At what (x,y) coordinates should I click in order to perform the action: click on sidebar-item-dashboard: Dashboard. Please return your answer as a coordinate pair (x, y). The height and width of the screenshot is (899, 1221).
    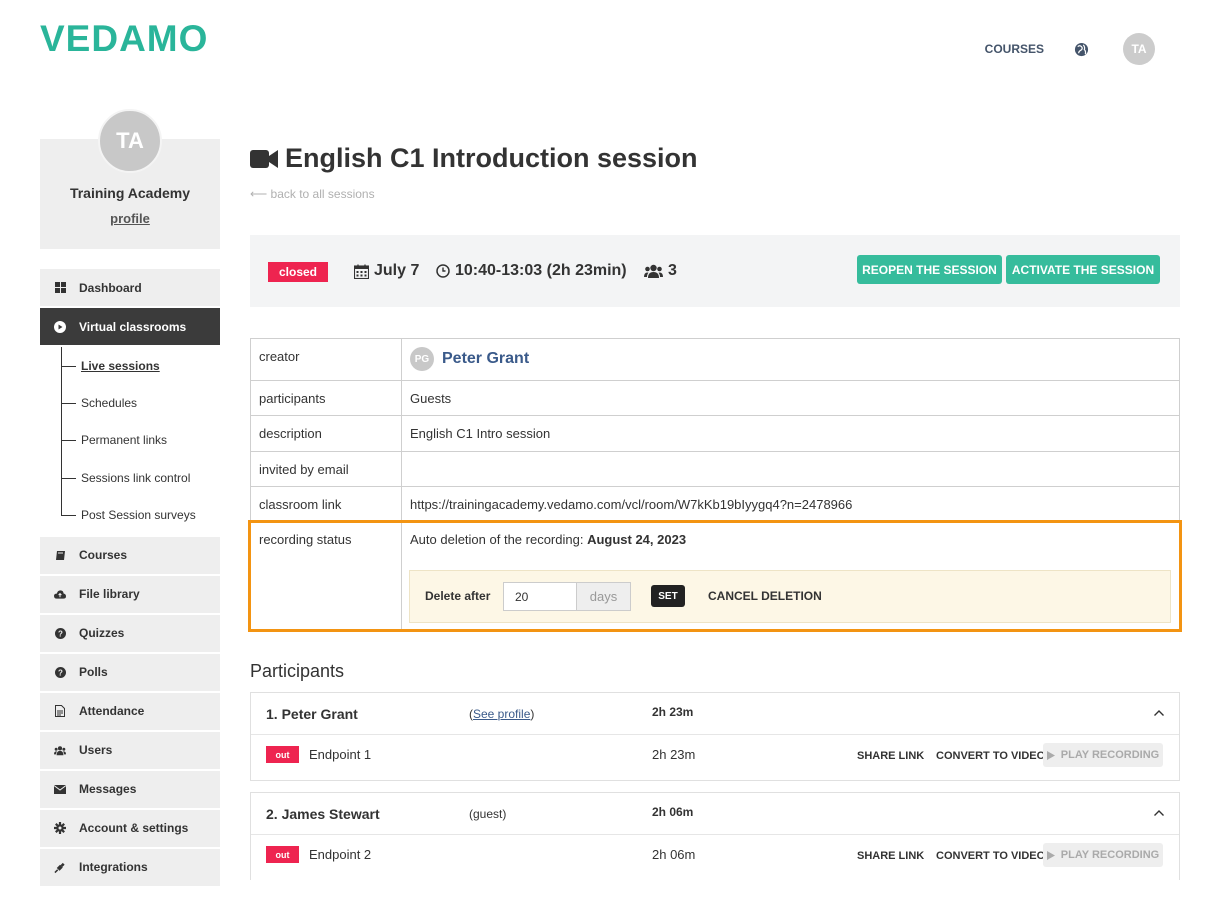
    Looking at the image, I should click on (130, 287).